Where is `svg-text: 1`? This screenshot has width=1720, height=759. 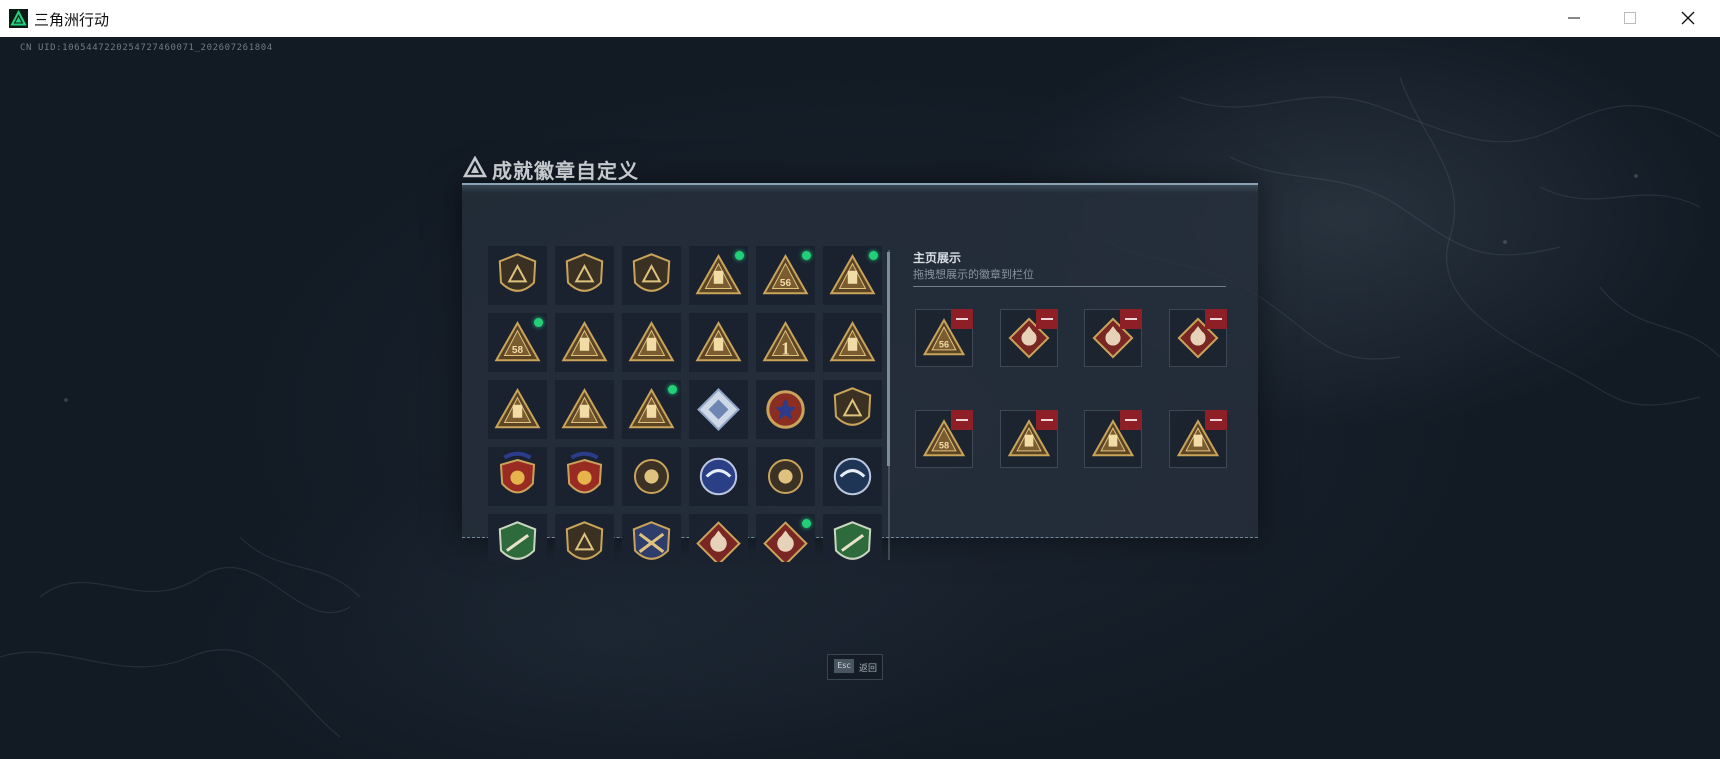
svg-text: 1 is located at coordinates (785, 348).